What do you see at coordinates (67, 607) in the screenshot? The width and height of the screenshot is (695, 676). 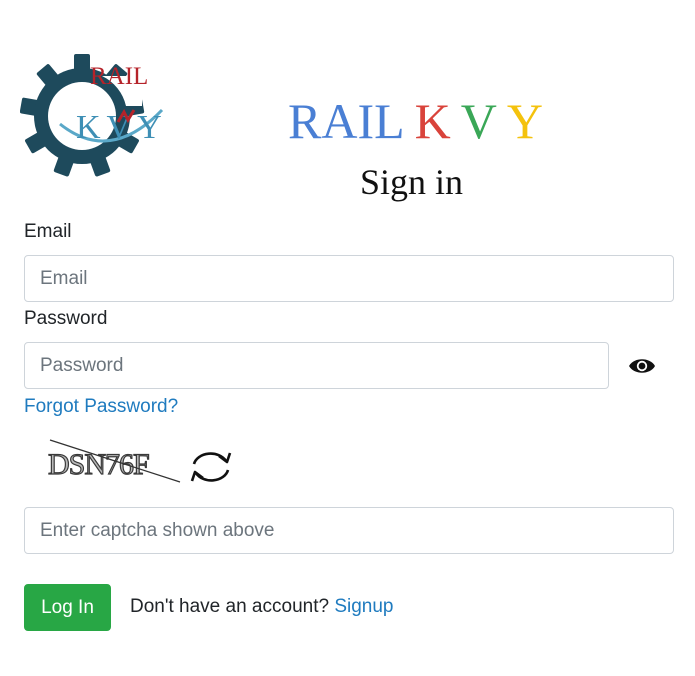 I see `login-button: Log In` at bounding box center [67, 607].